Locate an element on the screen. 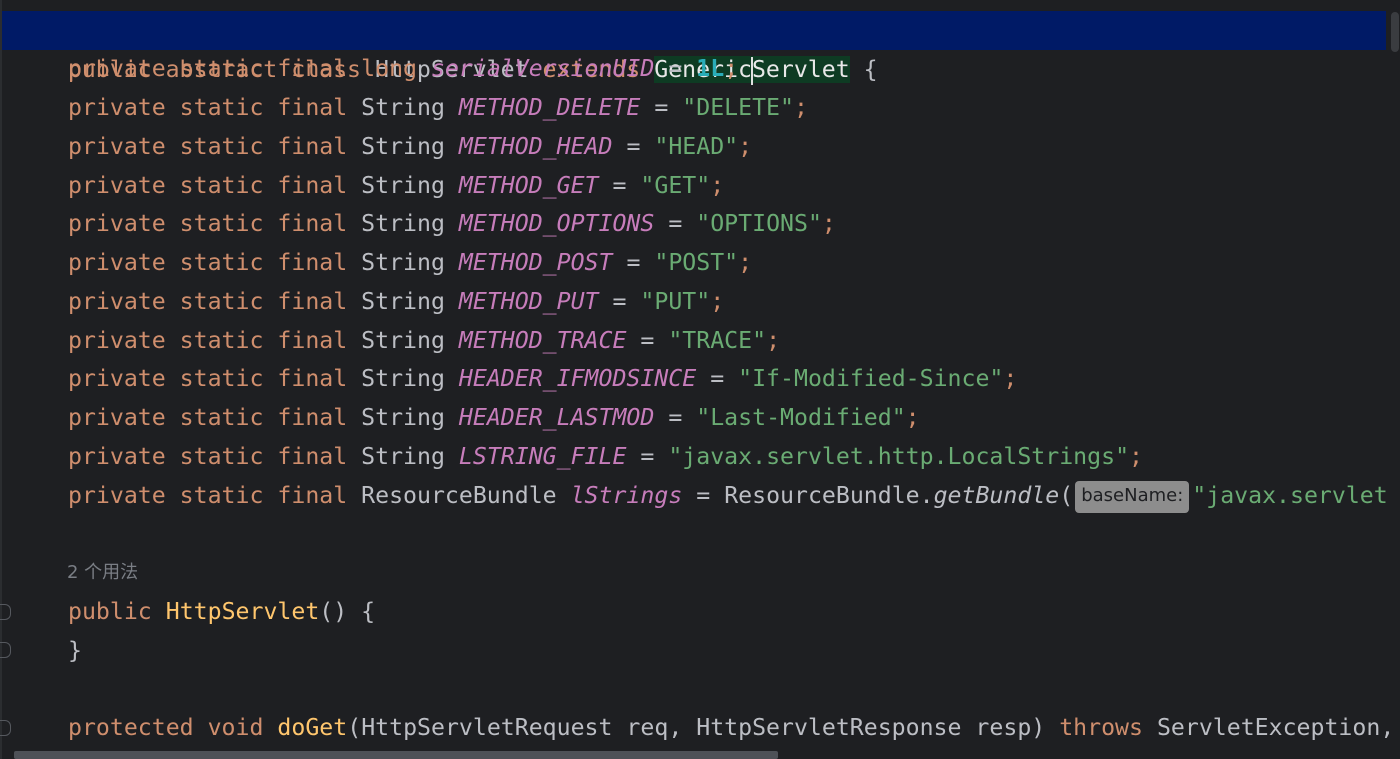  code-line-constructor: public HttpServlet() { is located at coordinates (193, 611).